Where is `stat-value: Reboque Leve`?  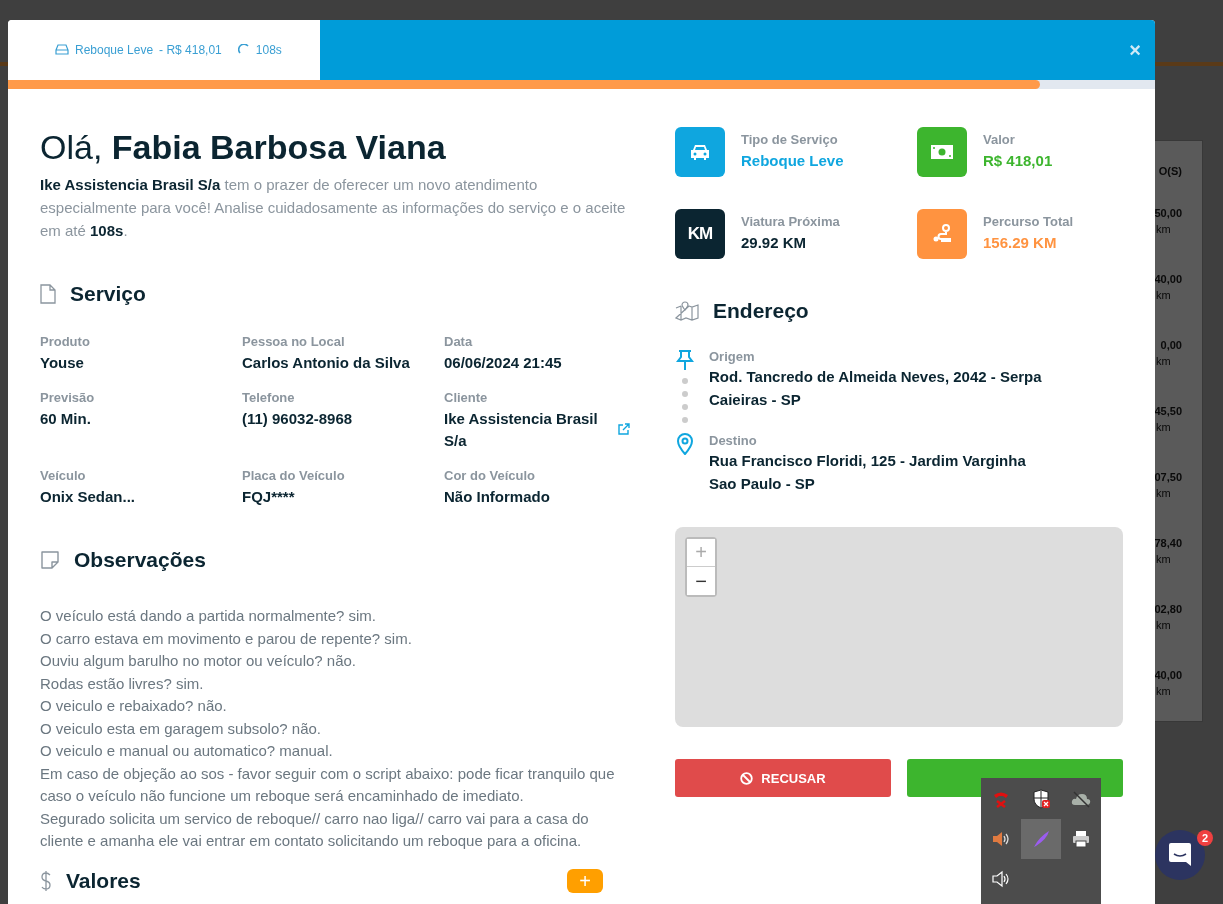
stat-value: Reboque Leve is located at coordinates (792, 161).